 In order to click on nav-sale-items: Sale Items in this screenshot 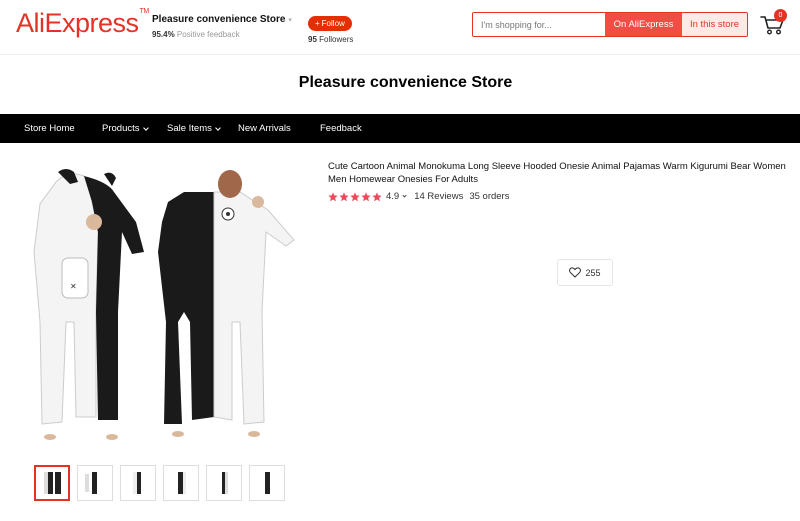, I will do `click(194, 128)`.